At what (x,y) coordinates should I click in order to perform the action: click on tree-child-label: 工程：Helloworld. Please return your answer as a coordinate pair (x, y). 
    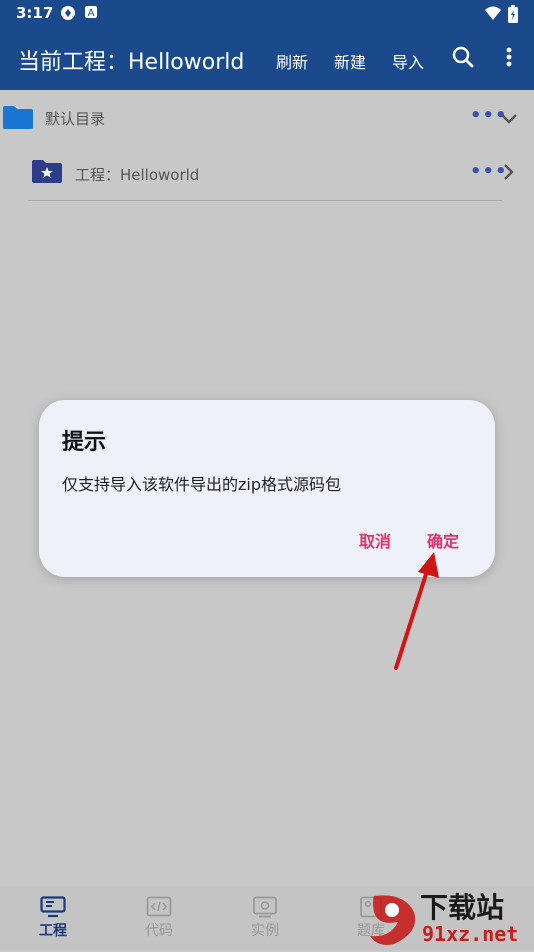
    Looking at the image, I should click on (137, 175).